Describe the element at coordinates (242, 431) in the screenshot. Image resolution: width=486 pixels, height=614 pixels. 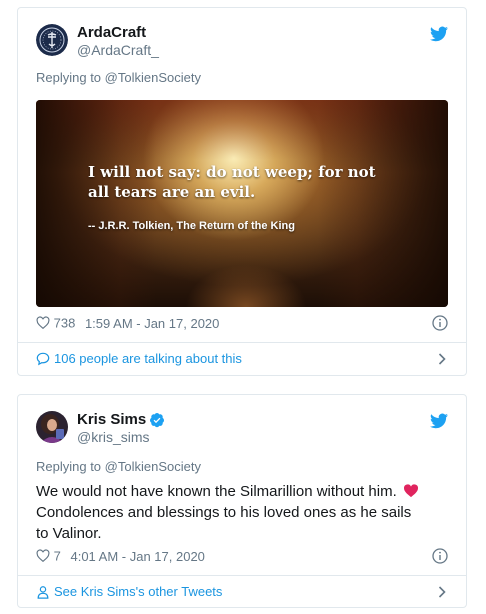
I see `tweet-header: Kris Sims @kris_sims` at that location.